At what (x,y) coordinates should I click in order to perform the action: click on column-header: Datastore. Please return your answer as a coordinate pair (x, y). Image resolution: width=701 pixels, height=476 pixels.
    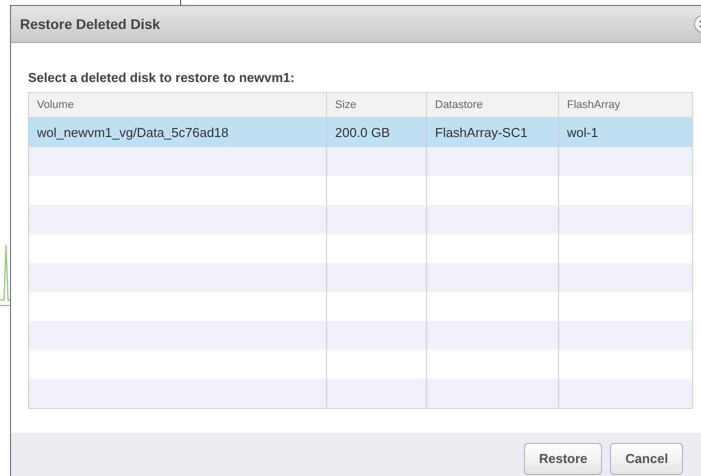
    Looking at the image, I should click on (493, 105).